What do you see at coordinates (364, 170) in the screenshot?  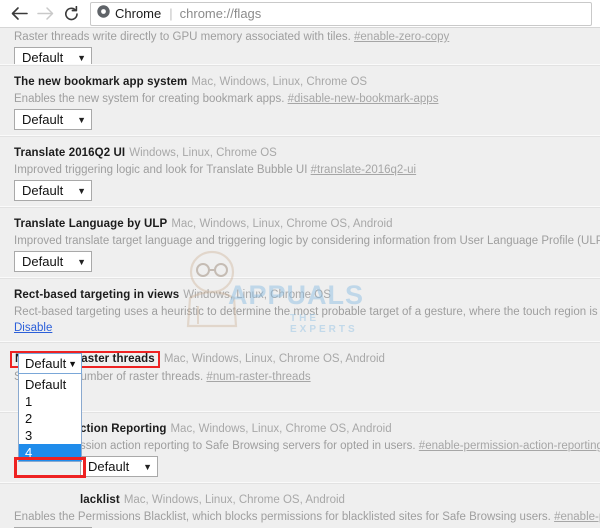 I see `flag-hash-link: #translate-2016q2-ui` at bounding box center [364, 170].